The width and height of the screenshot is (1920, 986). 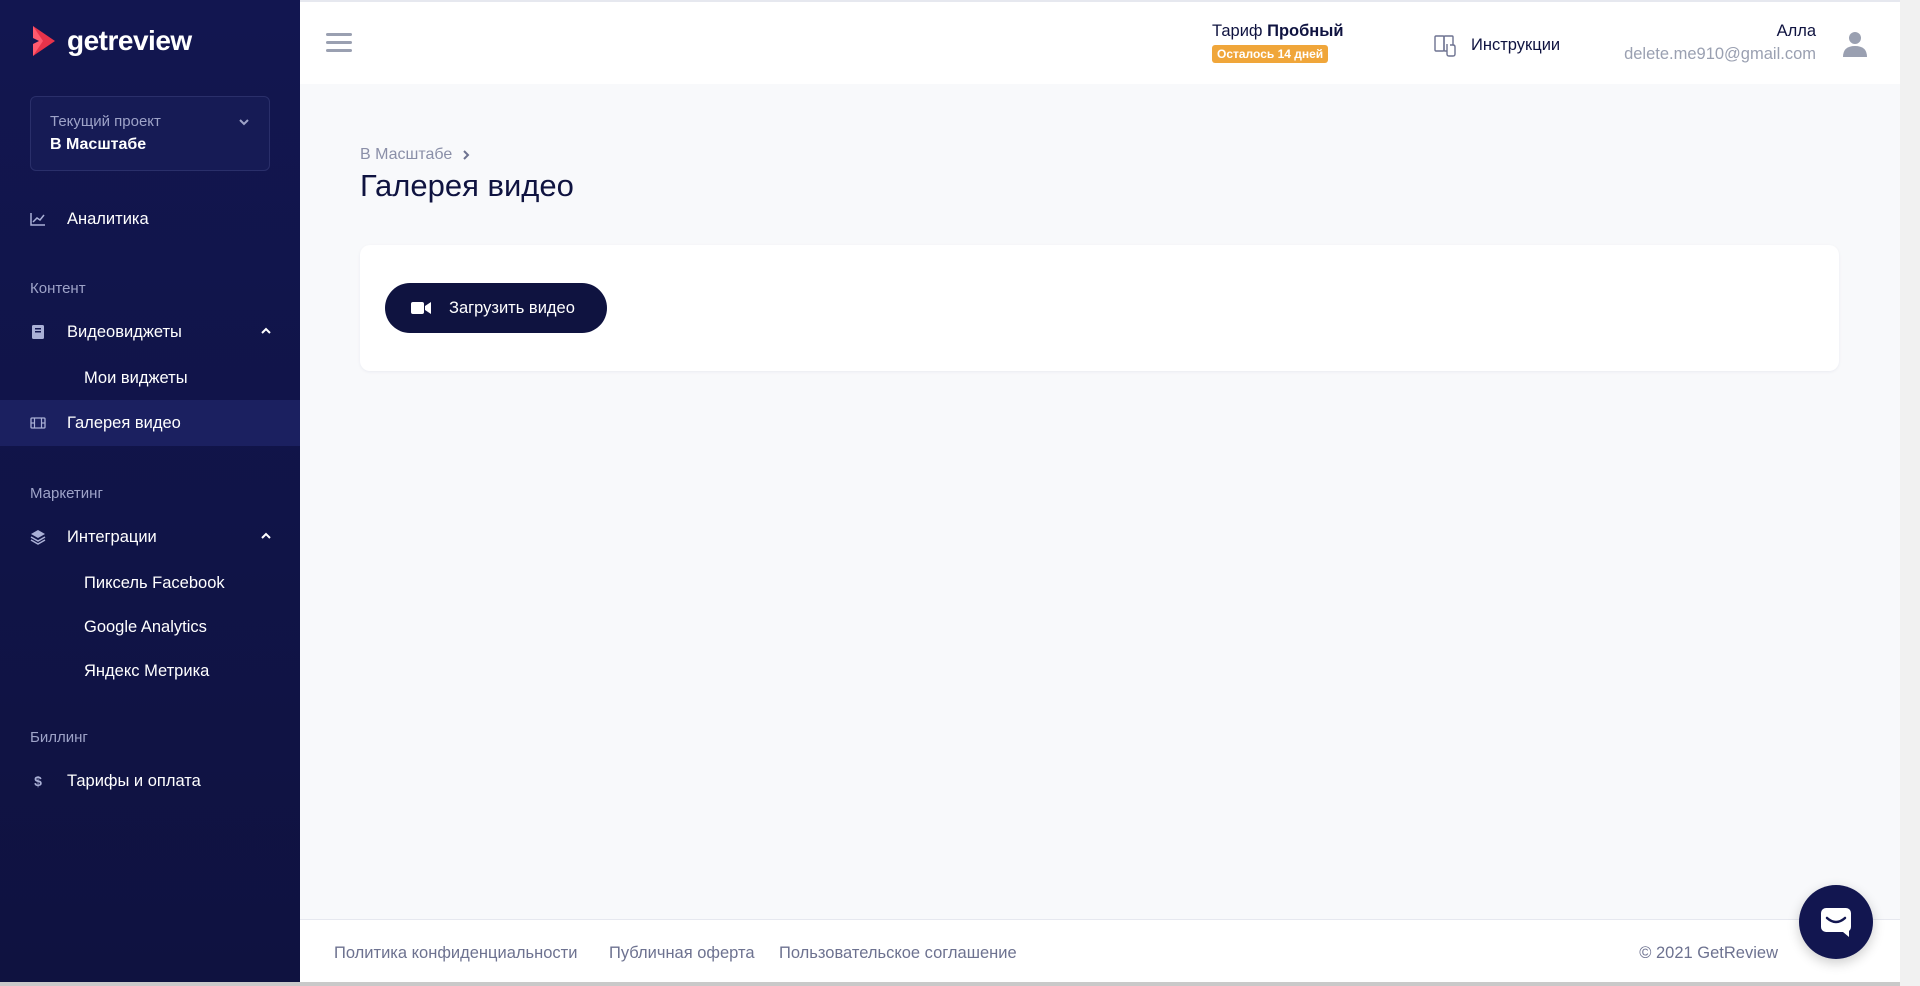 I want to click on sidebar-item-label: Галерея видео, so click(x=124, y=422).